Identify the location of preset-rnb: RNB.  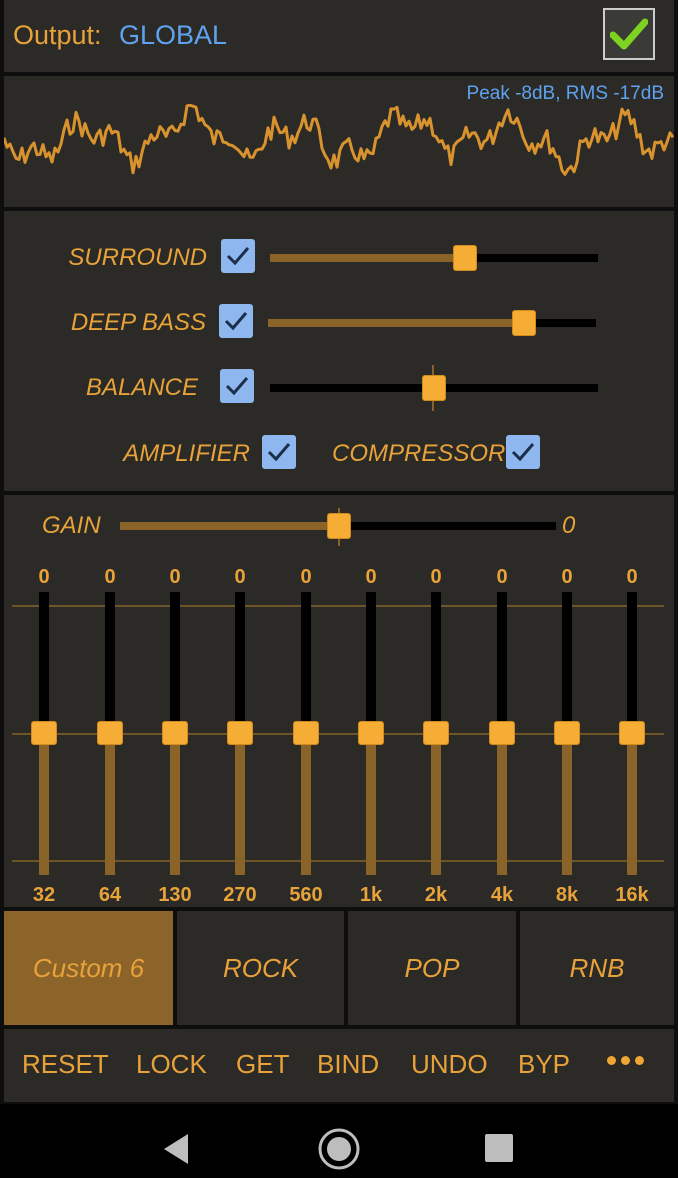
(597, 968).